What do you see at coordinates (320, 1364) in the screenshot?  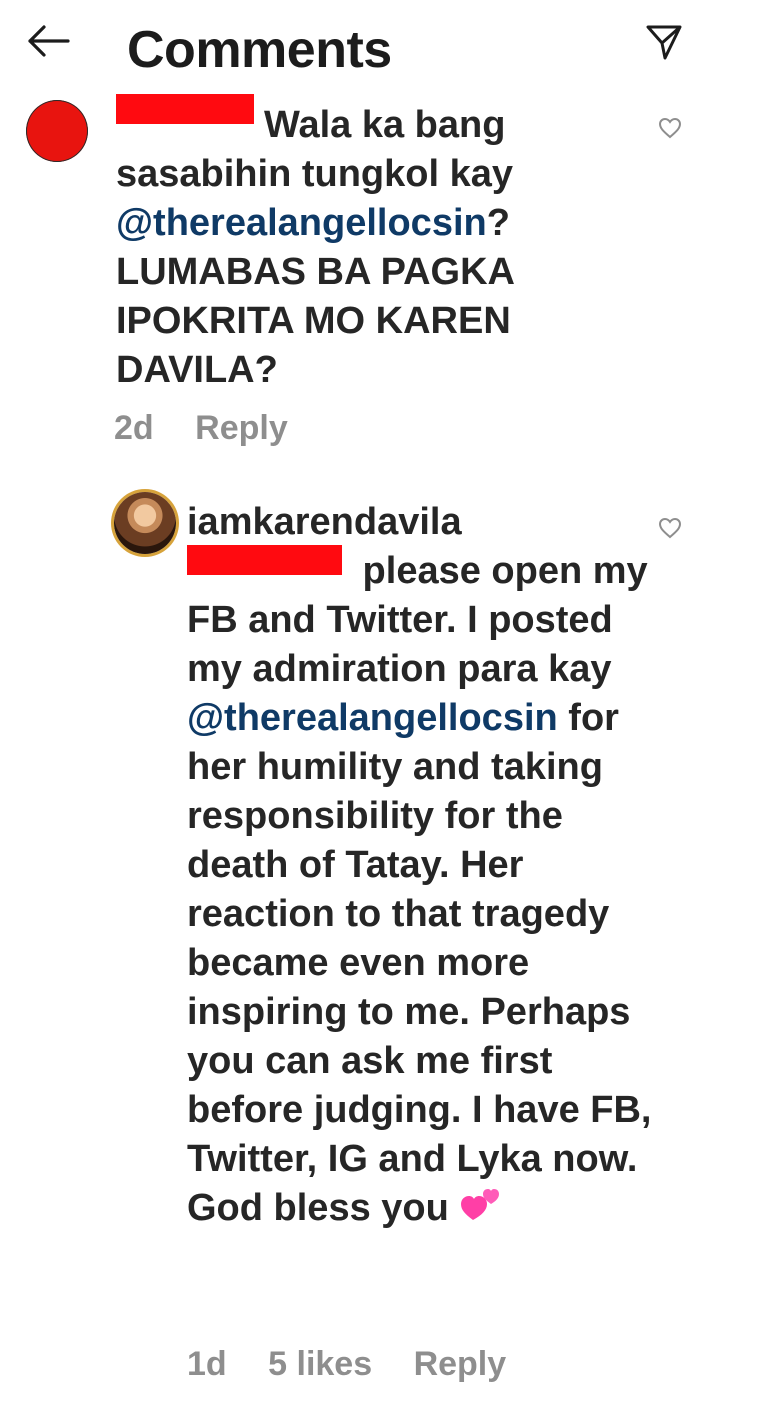 I see `likes-count: 5 likes` at bounding box center [320, 1364].